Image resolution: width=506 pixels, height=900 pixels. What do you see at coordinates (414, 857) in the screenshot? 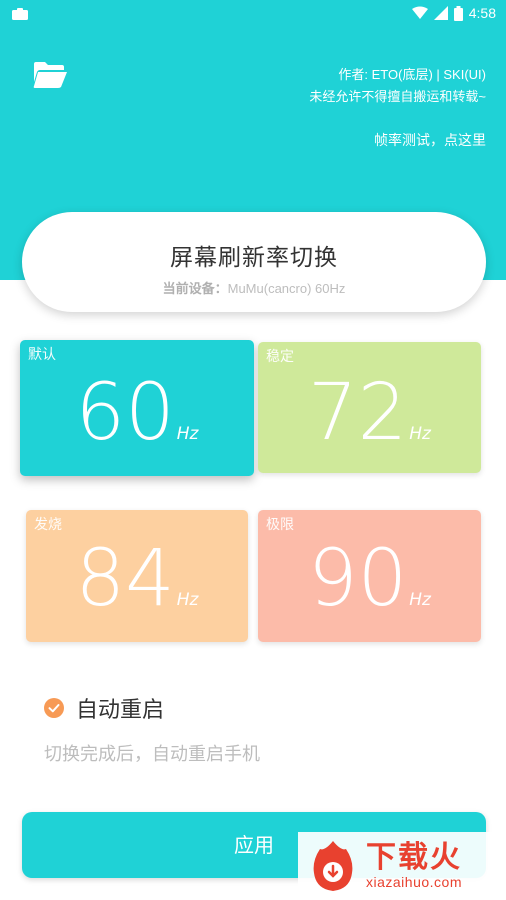
I see `watermark-cn: 下载火` at bounding box center [414, 857].